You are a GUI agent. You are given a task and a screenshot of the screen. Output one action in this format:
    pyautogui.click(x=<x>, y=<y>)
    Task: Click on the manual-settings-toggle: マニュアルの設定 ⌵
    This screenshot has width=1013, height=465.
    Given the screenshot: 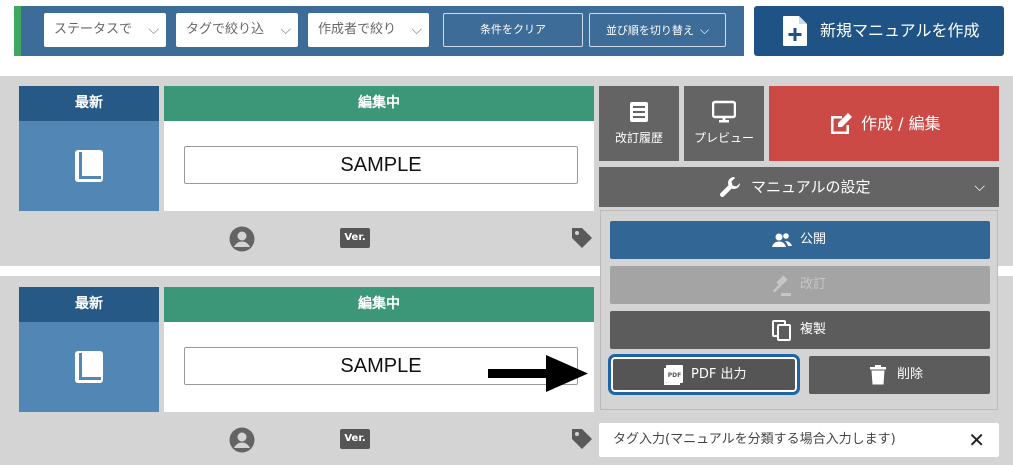 What is the action you would take?
    pyautogui.click(x=799, y=187)
    